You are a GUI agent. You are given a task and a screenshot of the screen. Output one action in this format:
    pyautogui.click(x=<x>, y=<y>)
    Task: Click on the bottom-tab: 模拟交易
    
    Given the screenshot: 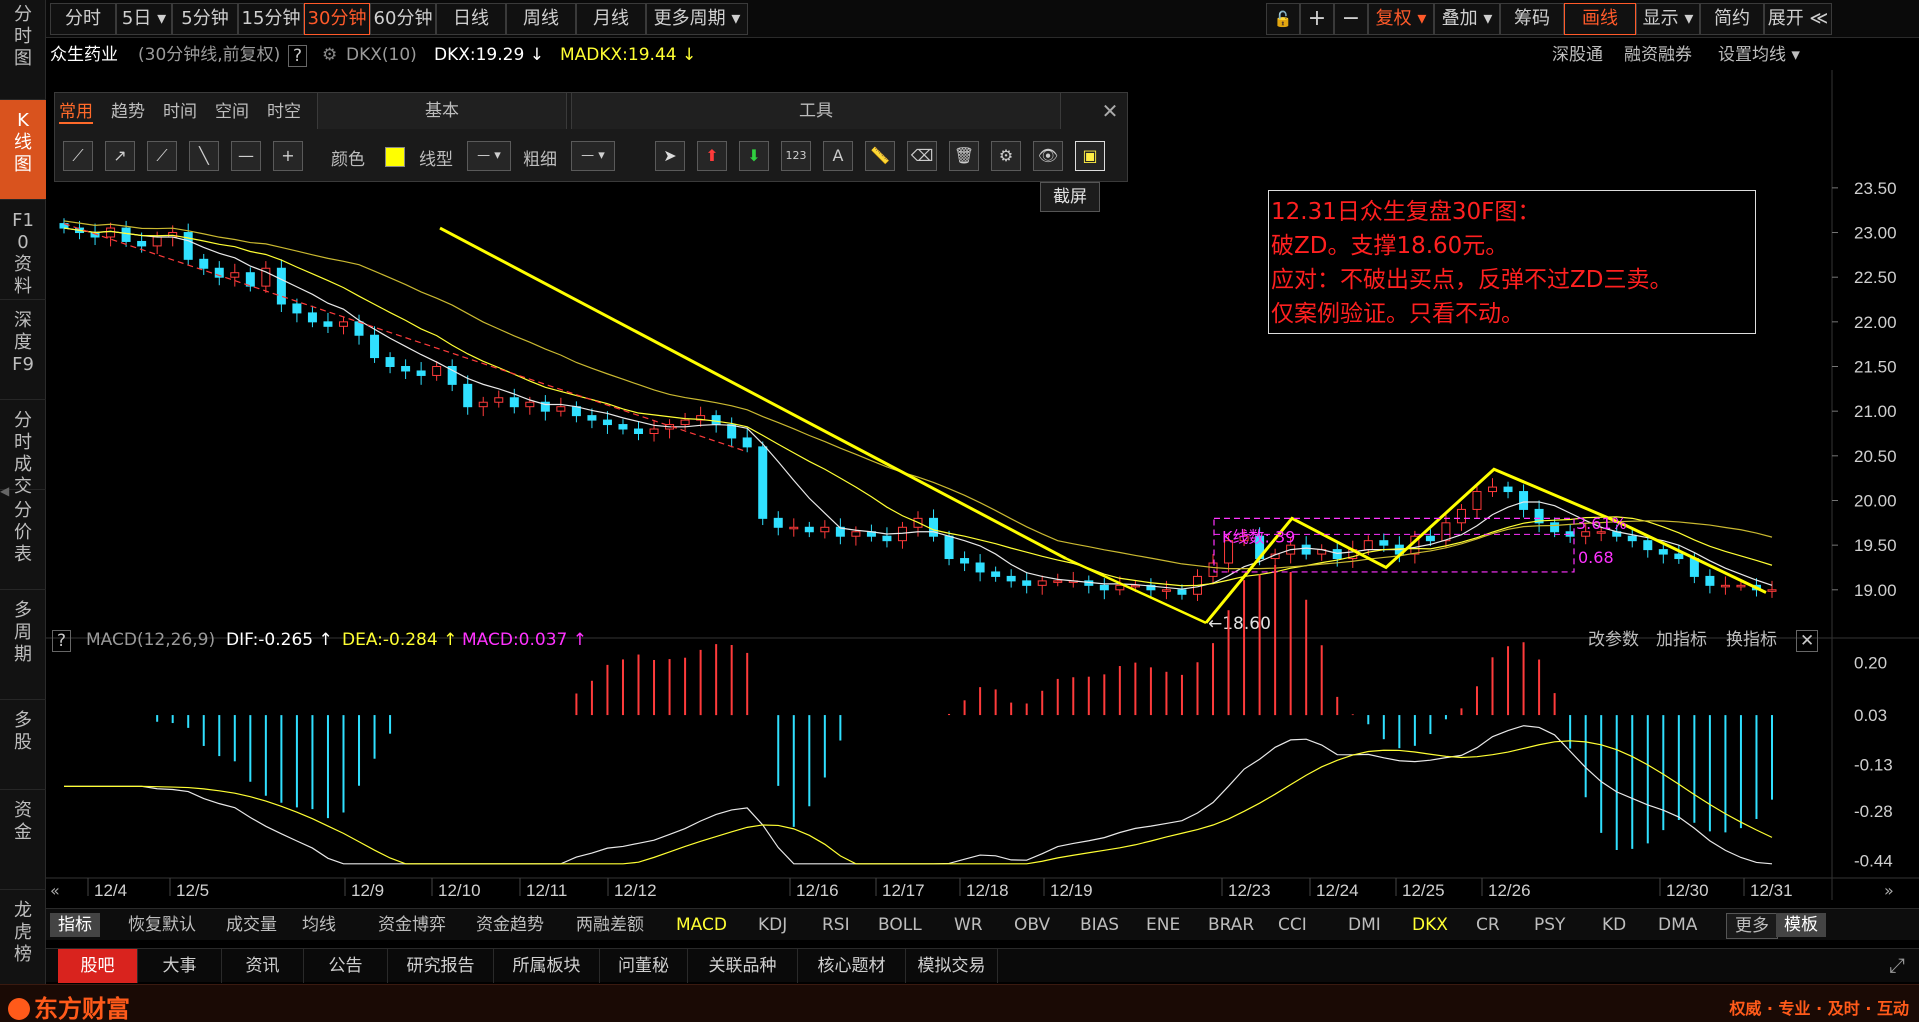 What is the action you would take?
    pyautogui.click(x=952, y=966)
    